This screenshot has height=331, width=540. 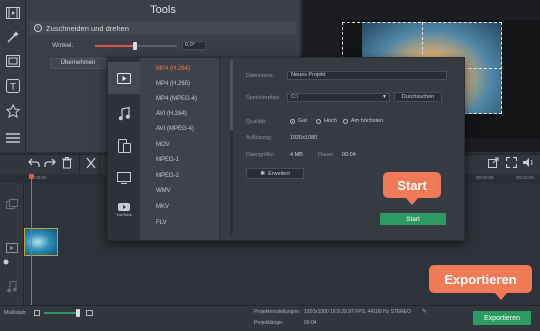 What do you see at coordinates (163, 145) in the screenshot?
I see `format-item: MOV` at bounding box center [163, 145].